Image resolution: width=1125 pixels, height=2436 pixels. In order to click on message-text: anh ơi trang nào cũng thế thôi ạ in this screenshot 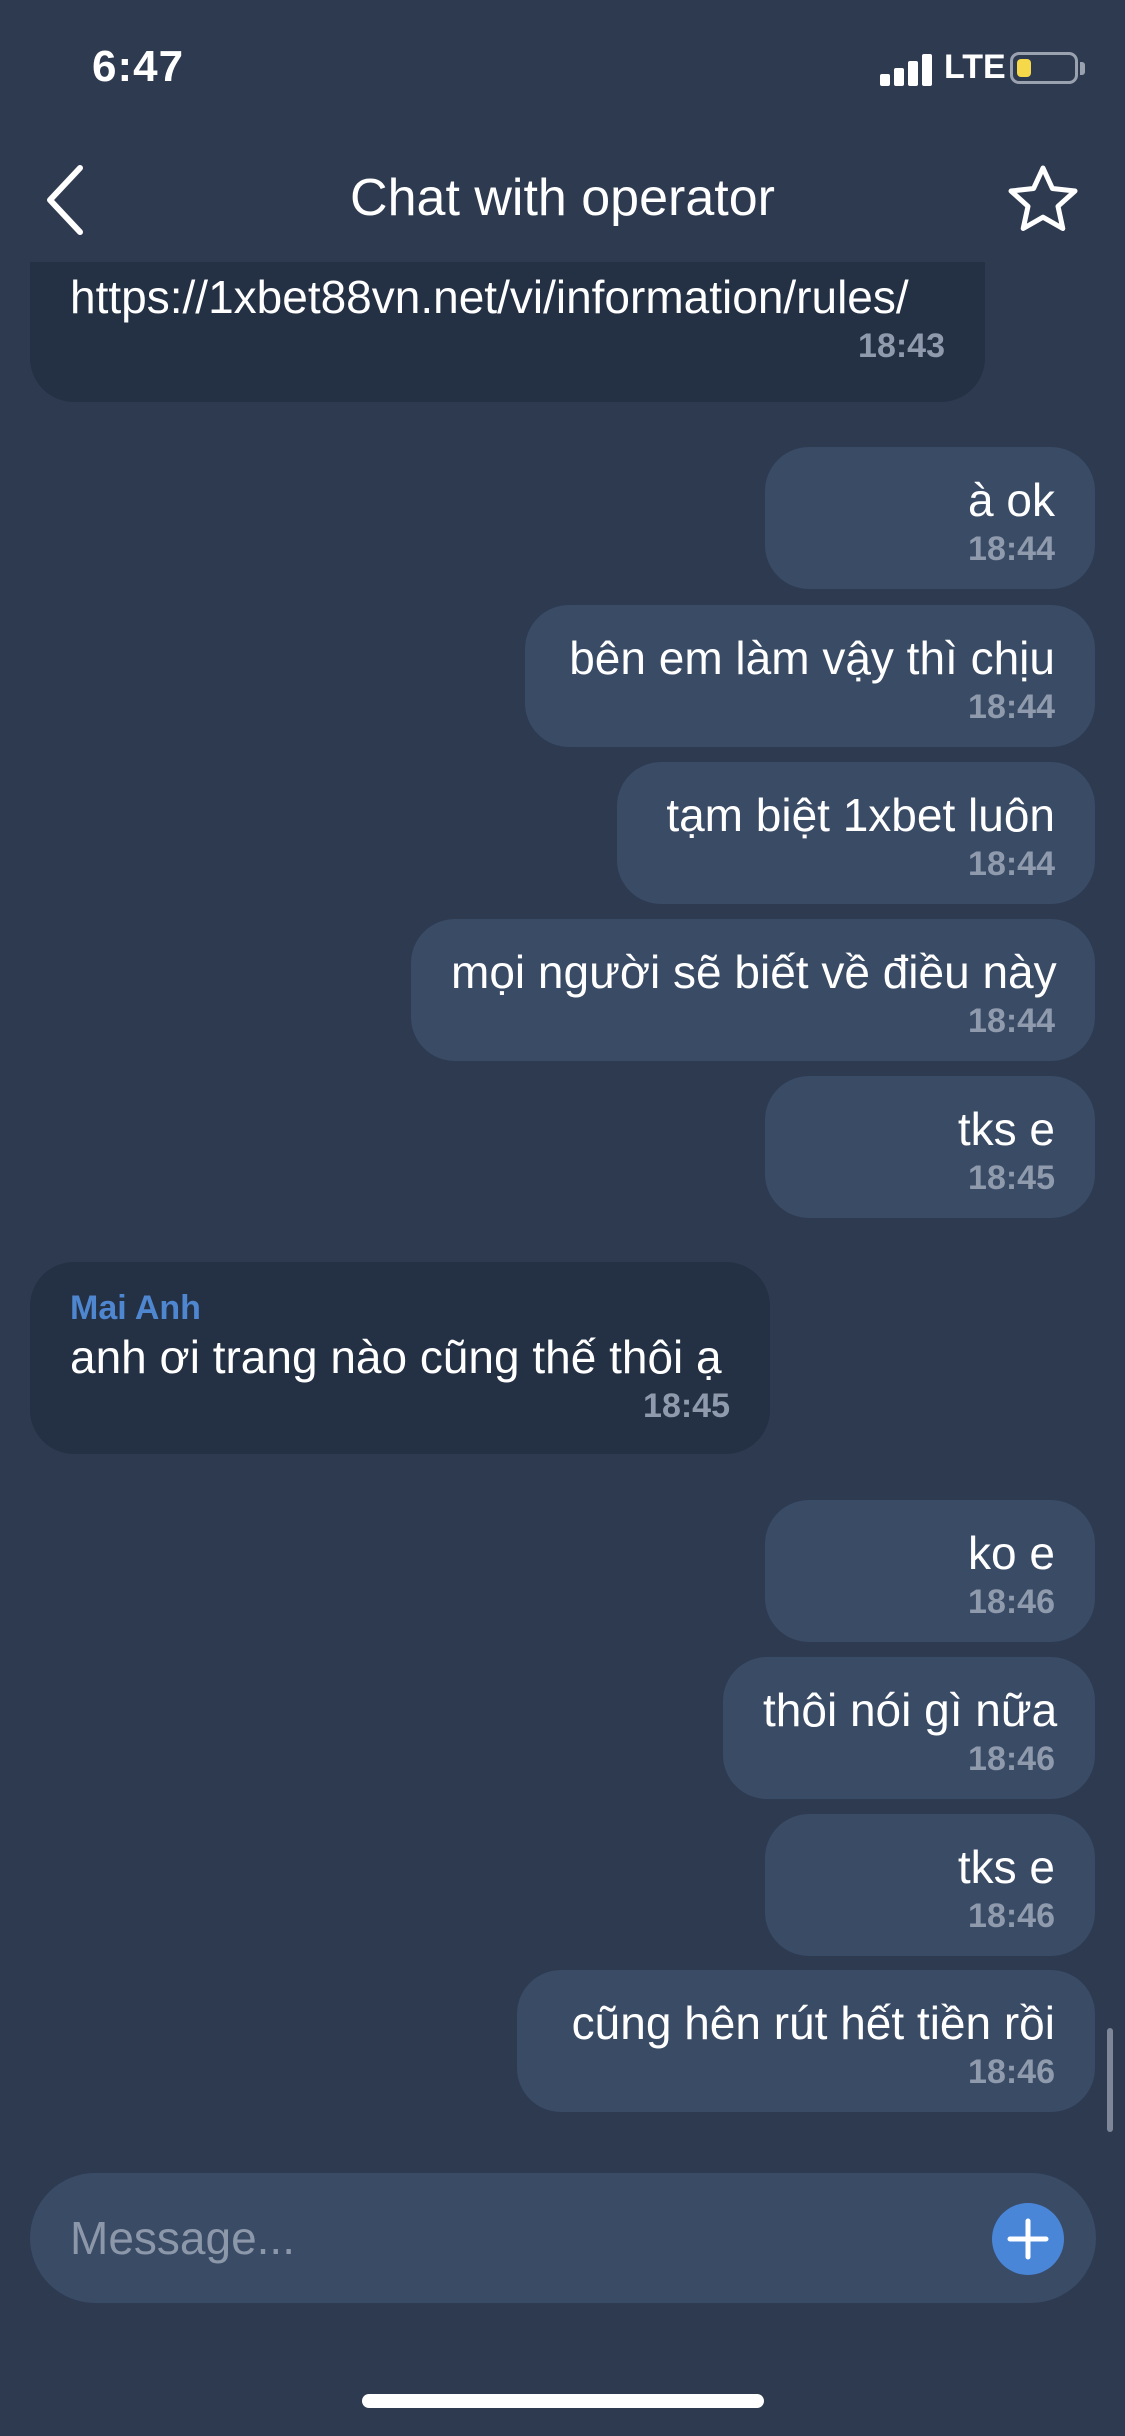, I will do `click(396, 1357)`.